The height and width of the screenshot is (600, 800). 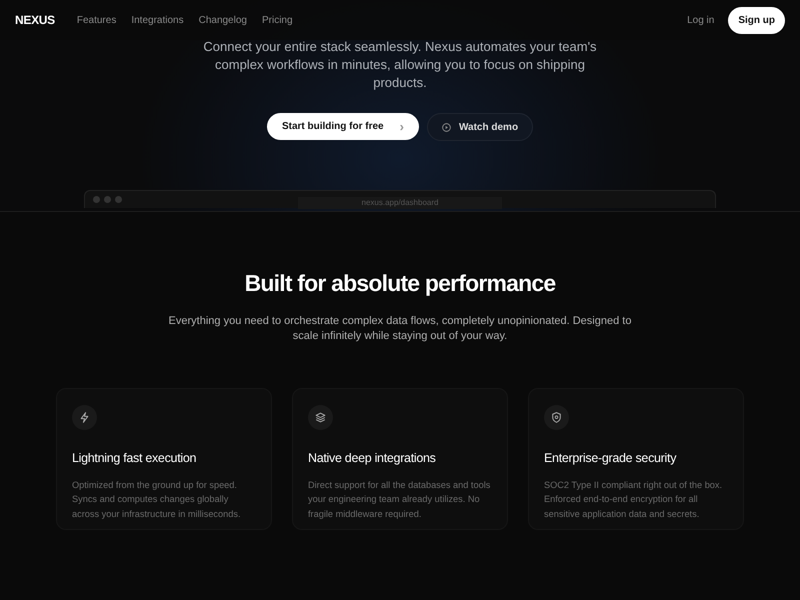 I want to click on watch-demo-button: Watch demo, so click(x=480, y=127).